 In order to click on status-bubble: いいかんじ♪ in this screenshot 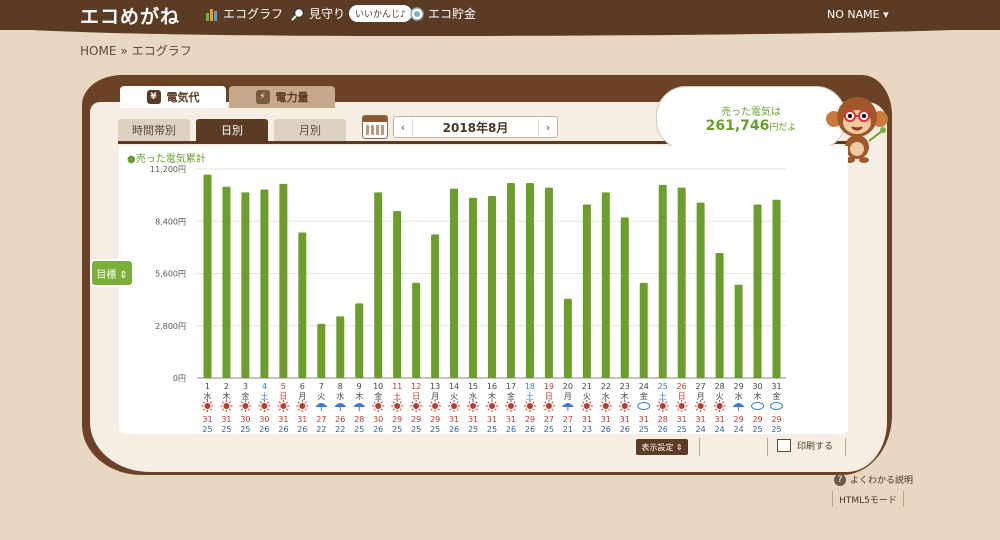, I will do `click(380, 13)`.